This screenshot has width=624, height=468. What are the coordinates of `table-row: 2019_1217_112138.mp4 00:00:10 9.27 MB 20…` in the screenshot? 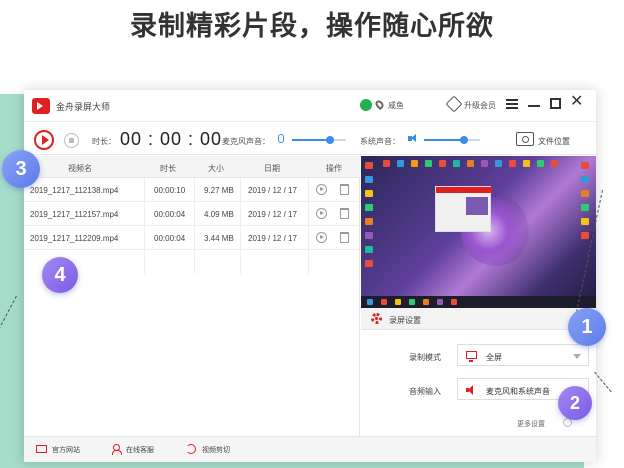 It's located at (192, 190).